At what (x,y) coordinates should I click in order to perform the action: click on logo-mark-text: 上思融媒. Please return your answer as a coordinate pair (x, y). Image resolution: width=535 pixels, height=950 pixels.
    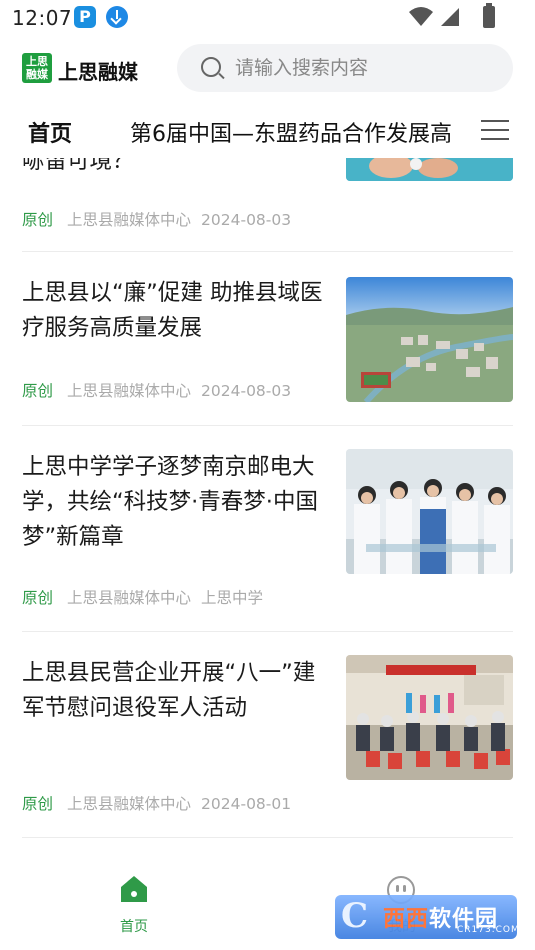
    Looking at the image, I should click on (37, 68).